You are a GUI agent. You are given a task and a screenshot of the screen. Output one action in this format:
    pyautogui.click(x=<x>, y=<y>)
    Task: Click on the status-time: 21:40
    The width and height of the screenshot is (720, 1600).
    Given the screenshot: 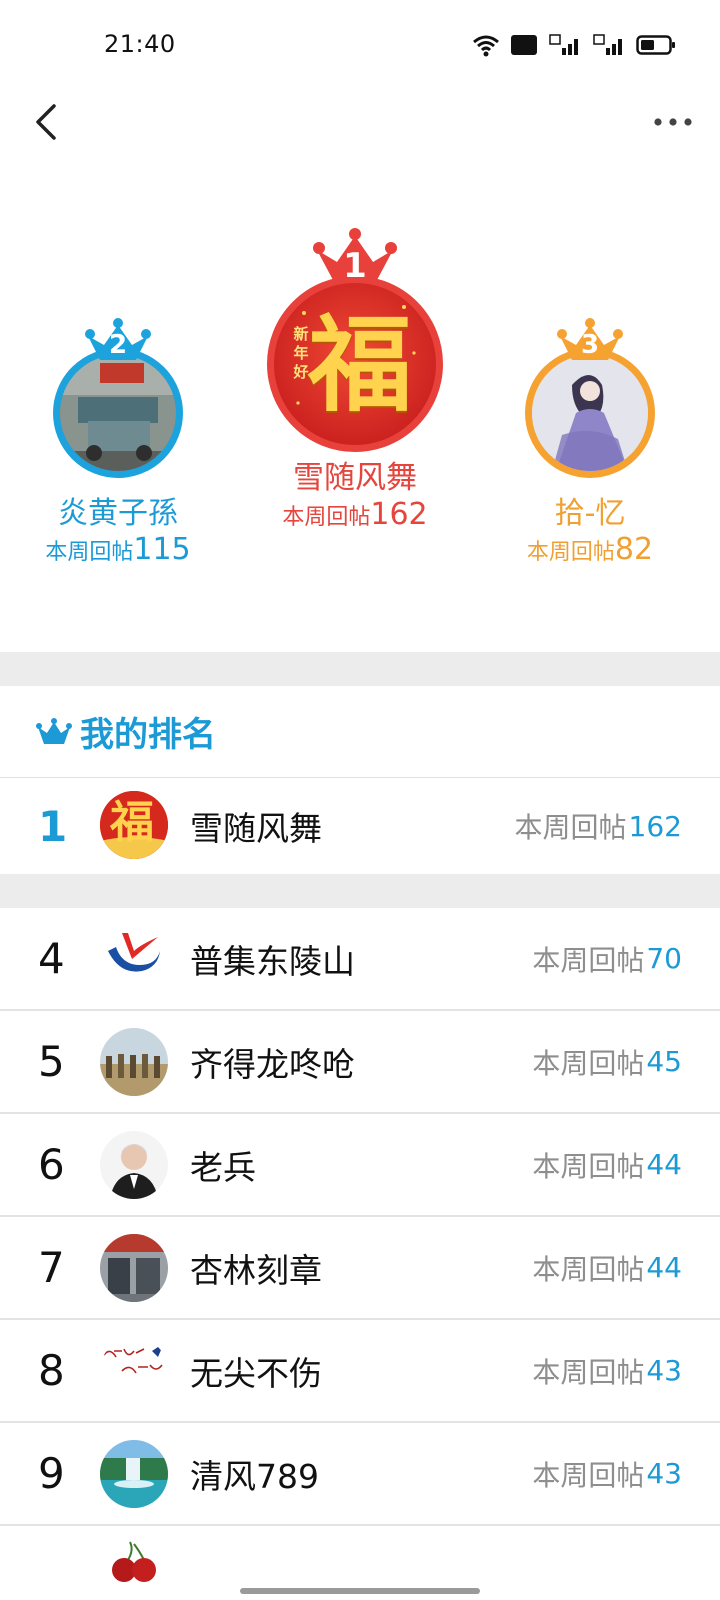 What is the action you would take?
    pyautogui.click(x=140, y=44)
    